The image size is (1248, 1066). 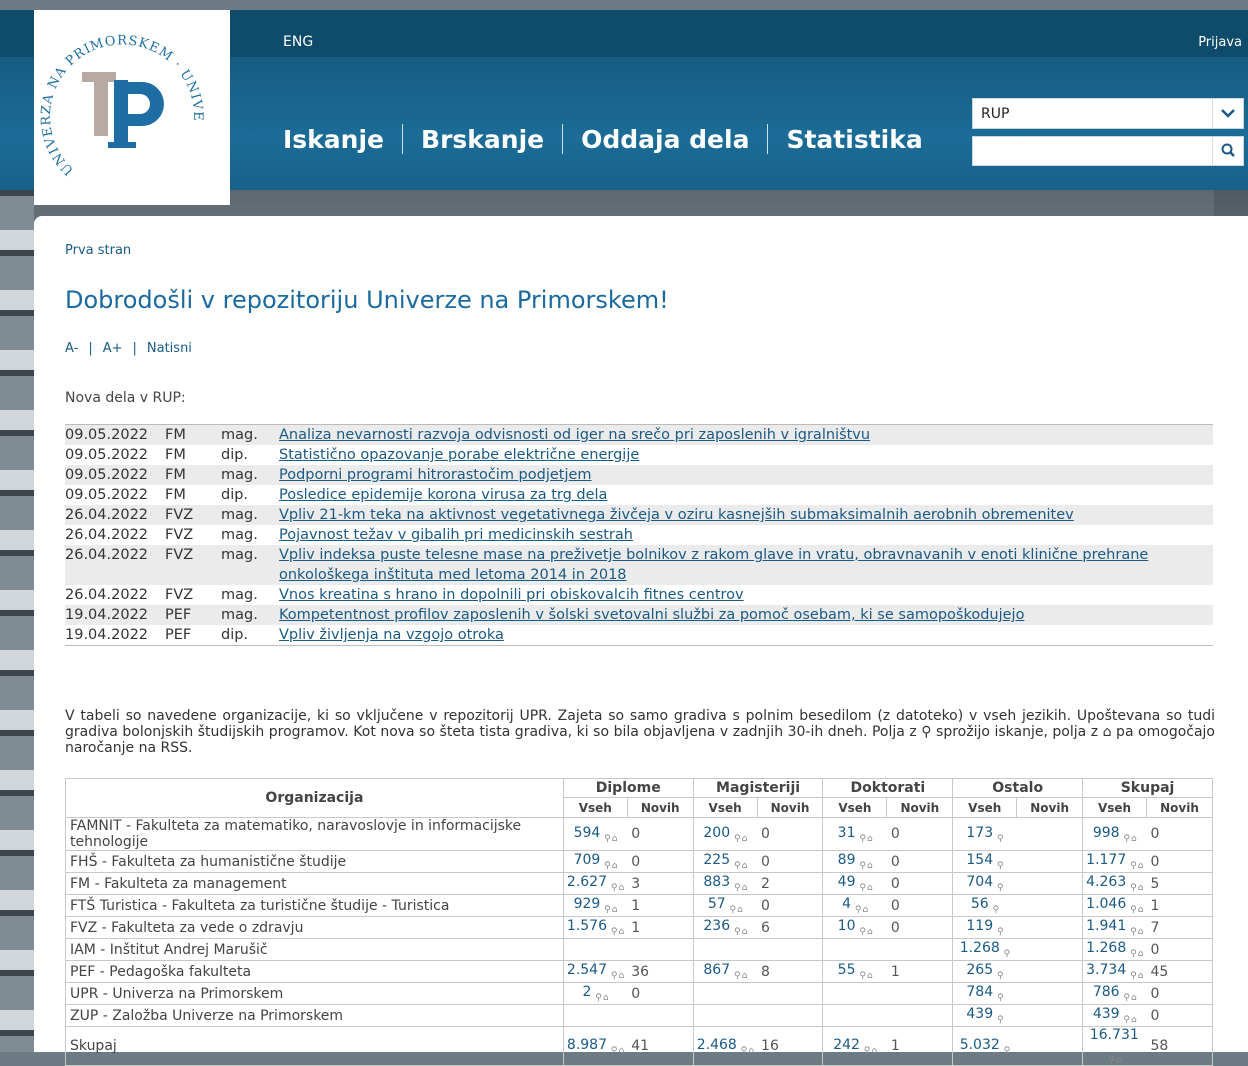 I want to click on count-all-link: 4, so click(x=846, y=904).